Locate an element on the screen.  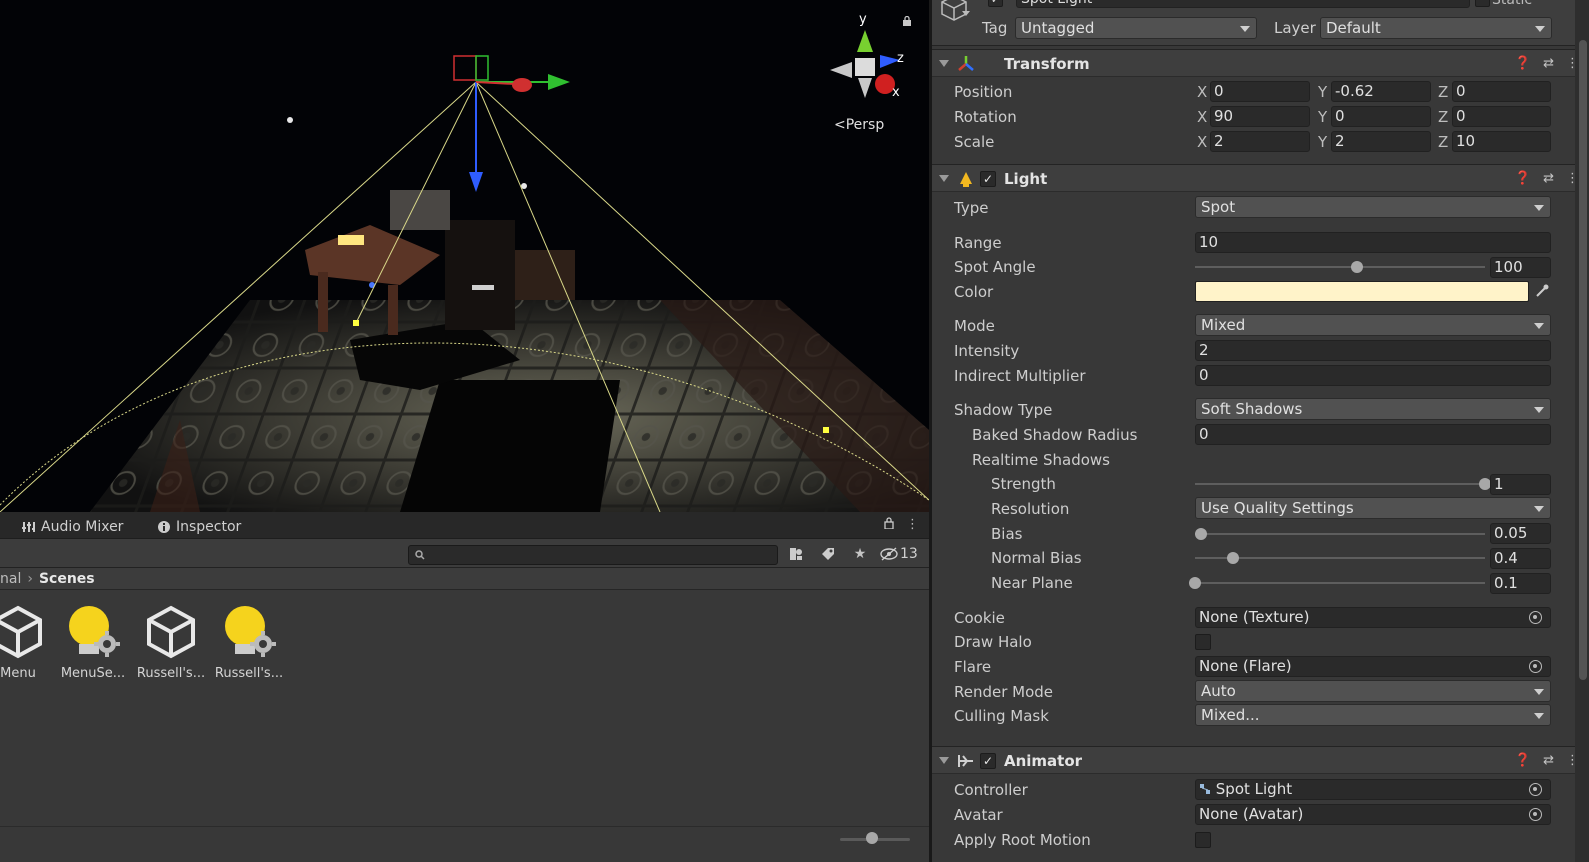
layer-dropdown: Default is located at coordinates (1436, 28).